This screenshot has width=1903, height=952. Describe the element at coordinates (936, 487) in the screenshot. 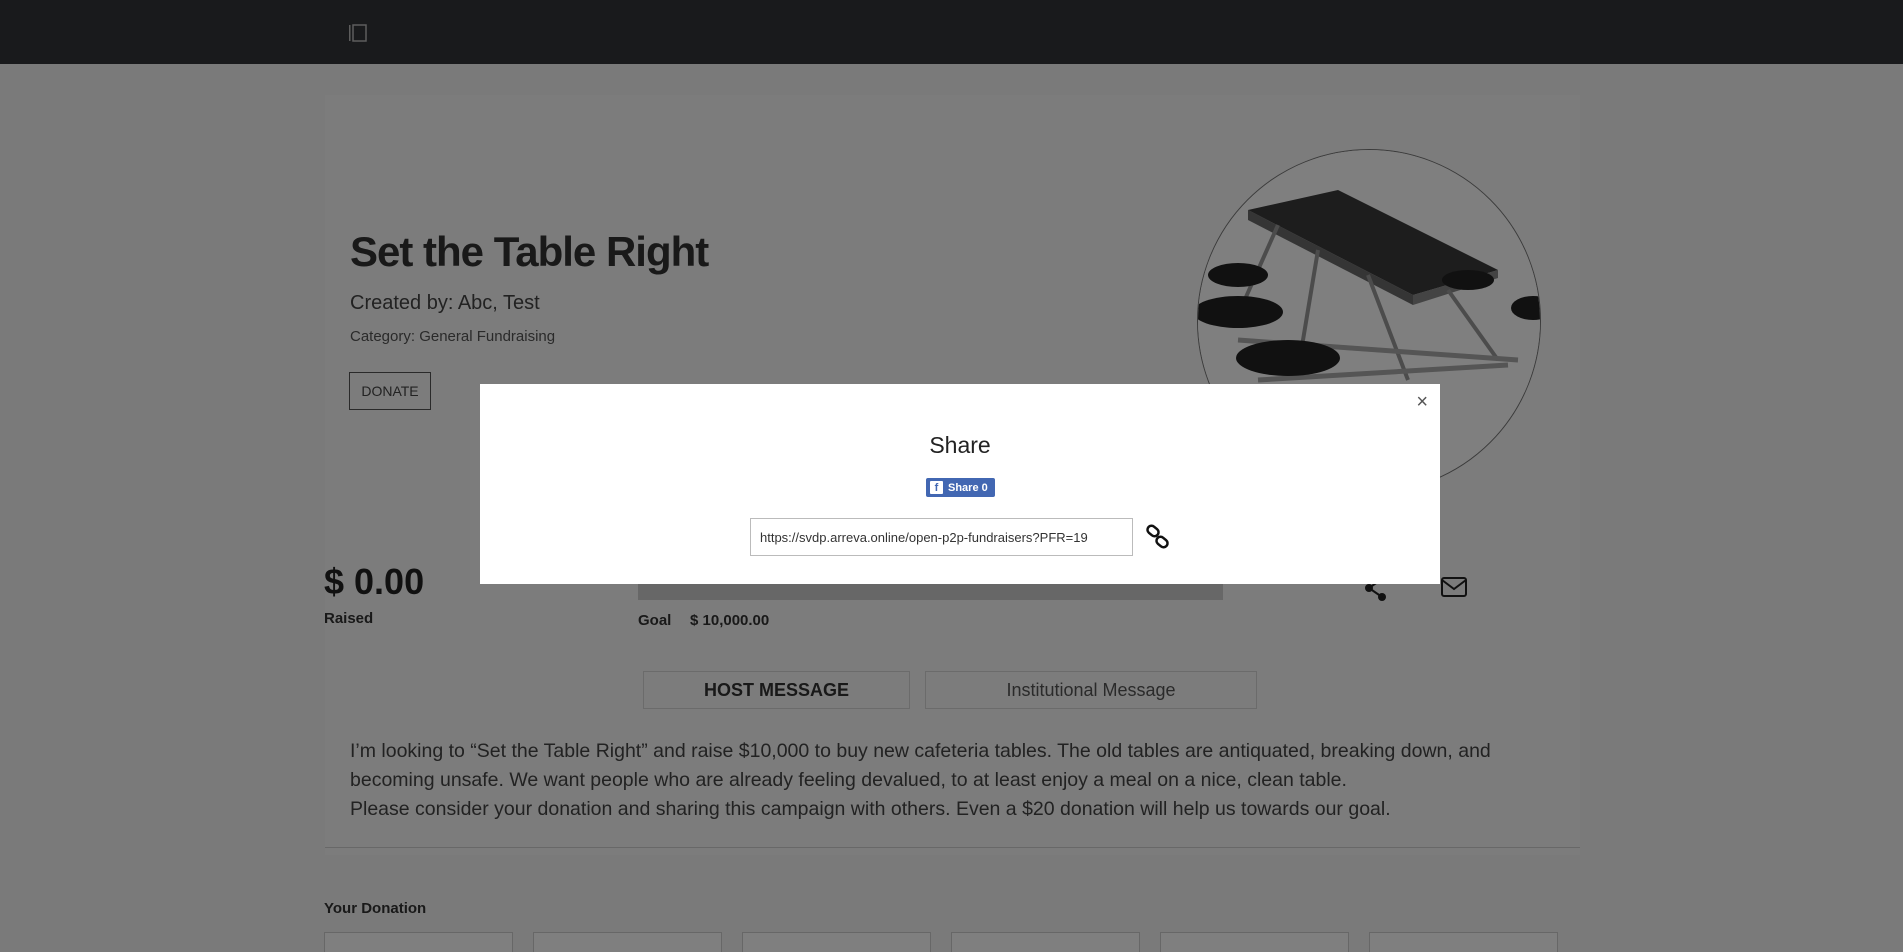

I see `facebook-icon: f` at that location.